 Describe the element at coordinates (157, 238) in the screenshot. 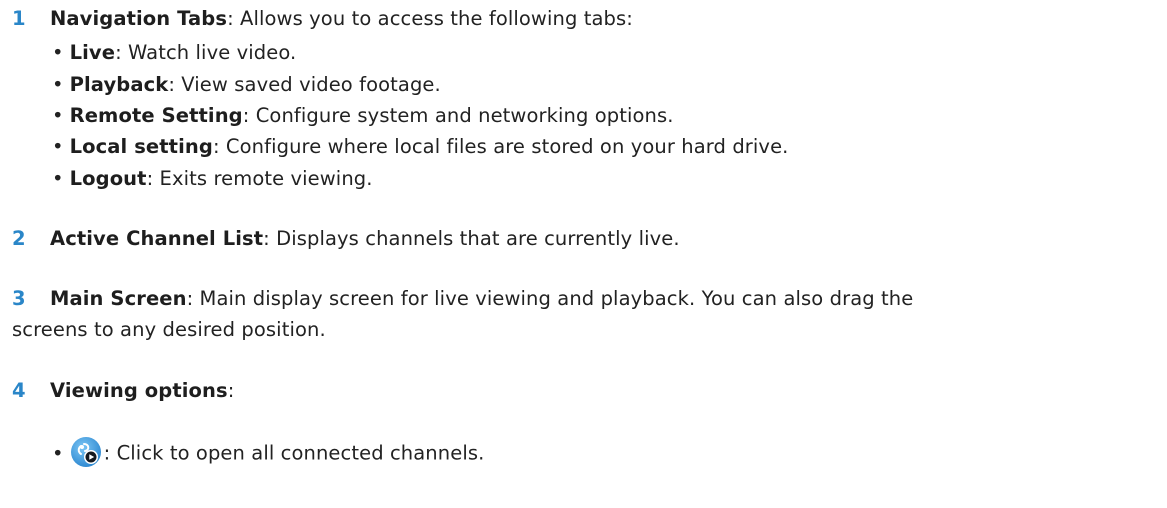

I see `section-2-title: Active Channel List` at that location.